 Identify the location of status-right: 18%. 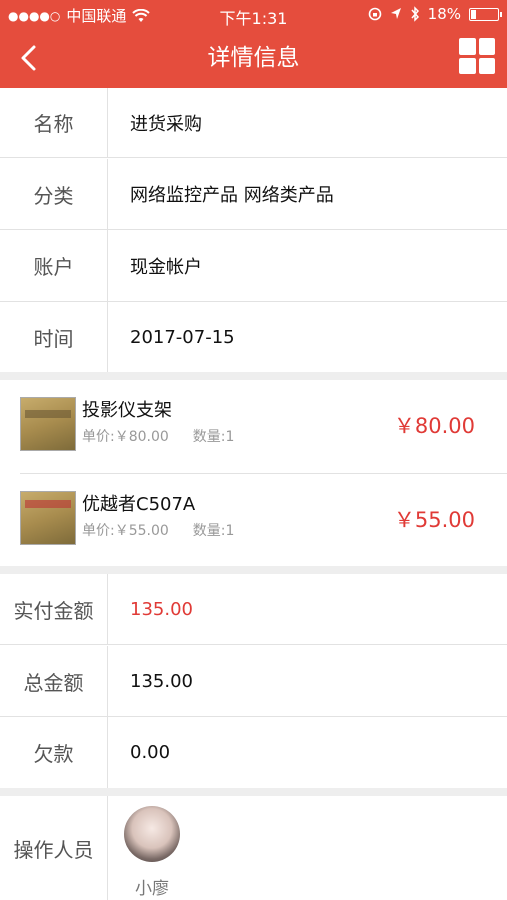
(435, 14).